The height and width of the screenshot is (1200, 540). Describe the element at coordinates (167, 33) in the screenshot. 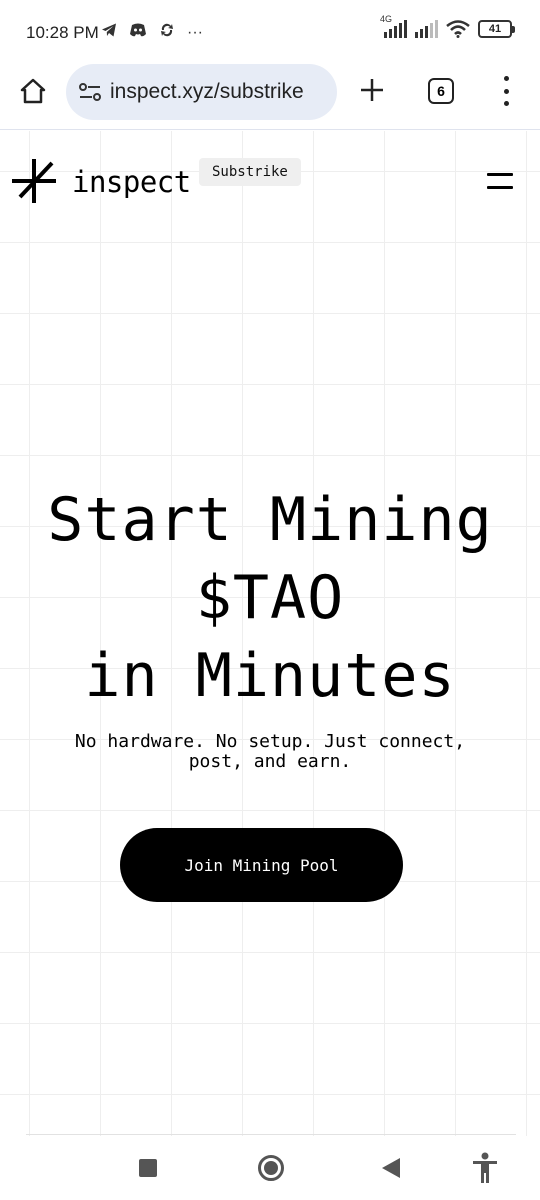

I see `sync-icon` at that location.